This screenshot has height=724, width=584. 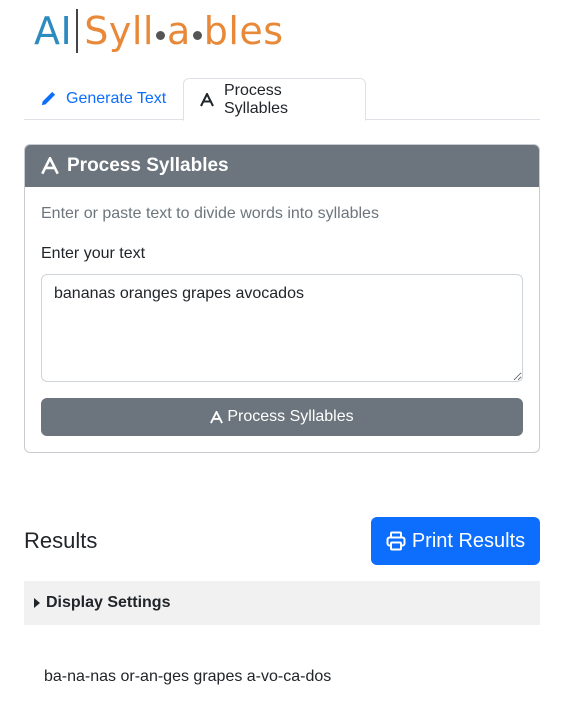 I want to click on text-input-label: Enter your text, so click(x=93, y=253).